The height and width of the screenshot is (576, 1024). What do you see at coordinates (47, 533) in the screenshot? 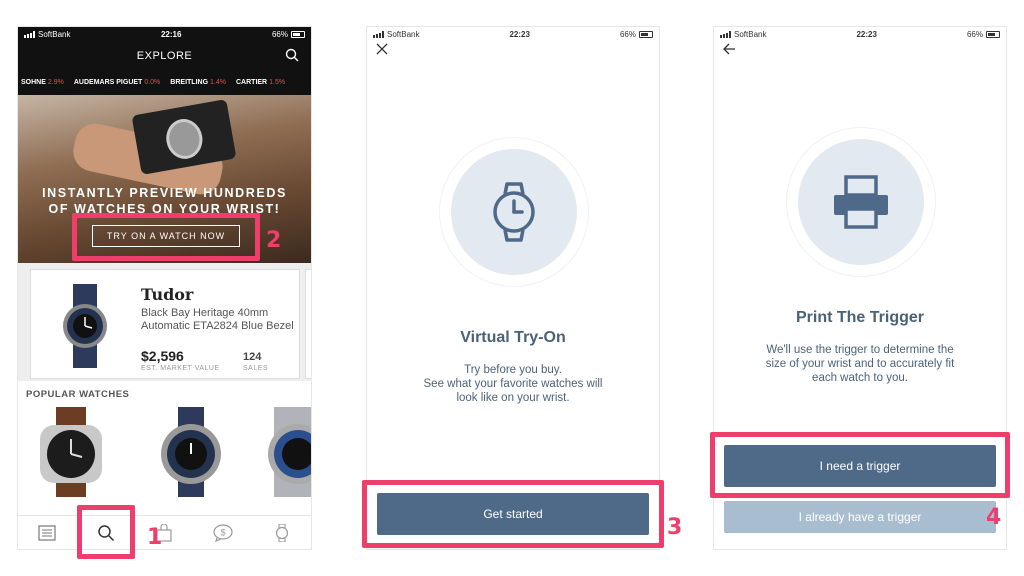
I see `news-icon` at bounding box center [47, 533].